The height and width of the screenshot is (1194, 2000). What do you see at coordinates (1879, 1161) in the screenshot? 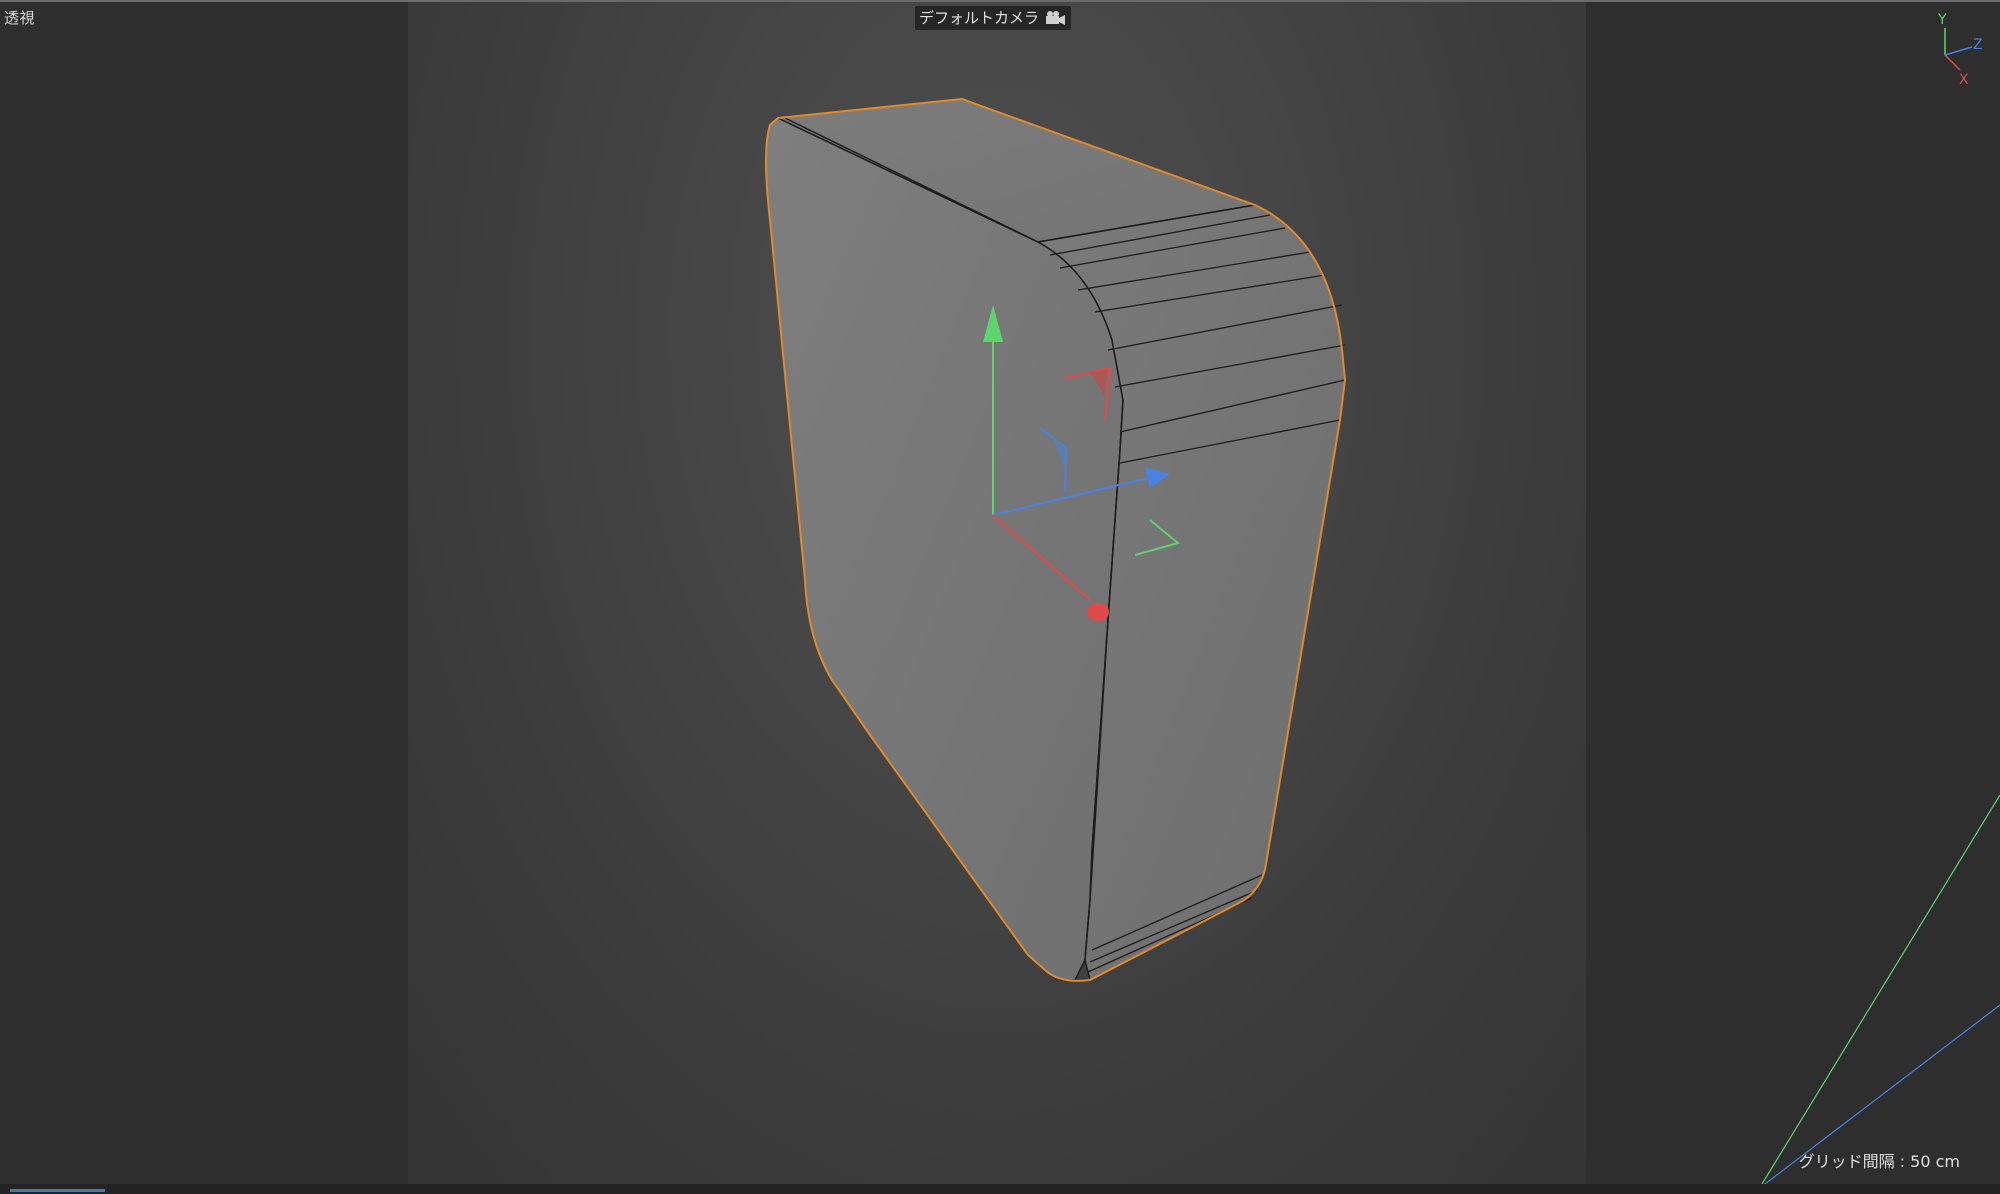
I see `grid-spacing-label: グリッド間隔 : 50 cm` at bounding box center [1879, 1161].